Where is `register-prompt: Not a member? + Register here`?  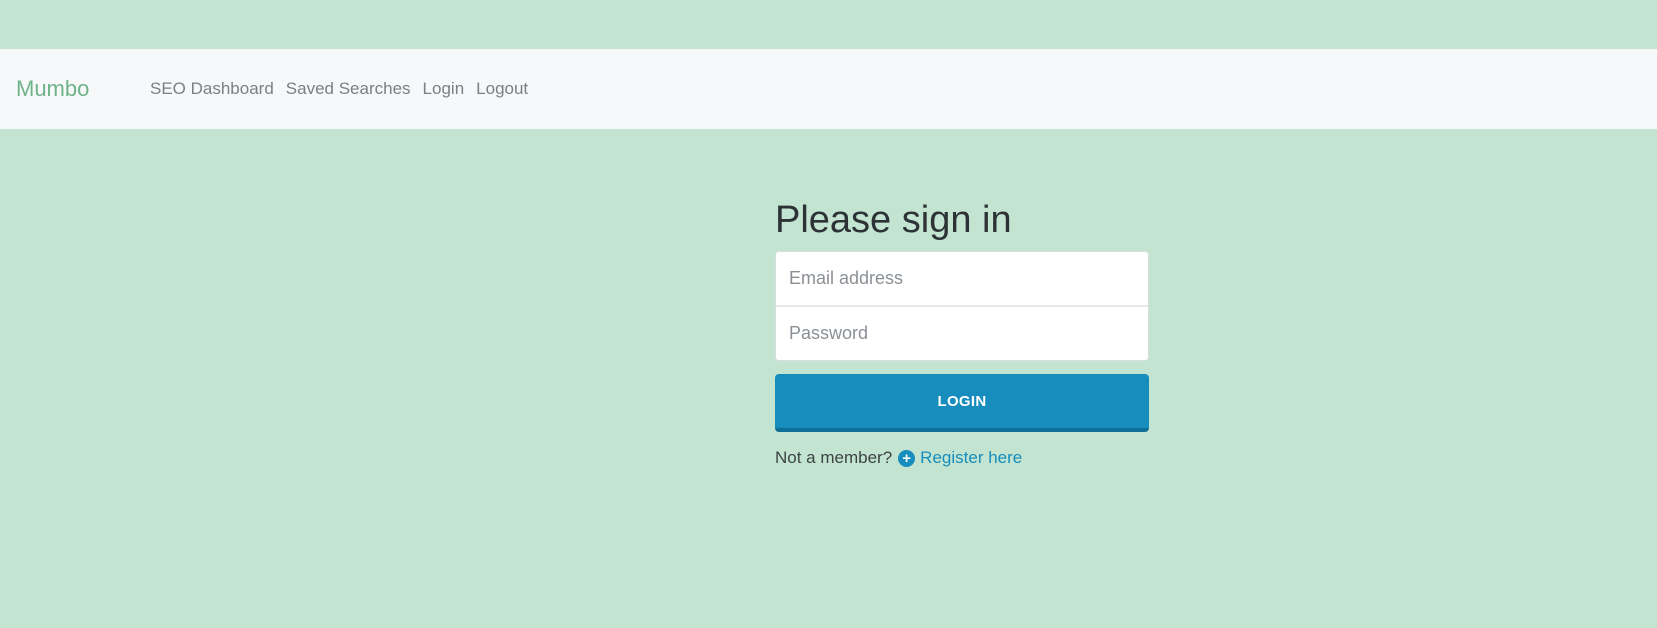
register-prompt: Not a member? + Register here is located at coordinates (962, 458).